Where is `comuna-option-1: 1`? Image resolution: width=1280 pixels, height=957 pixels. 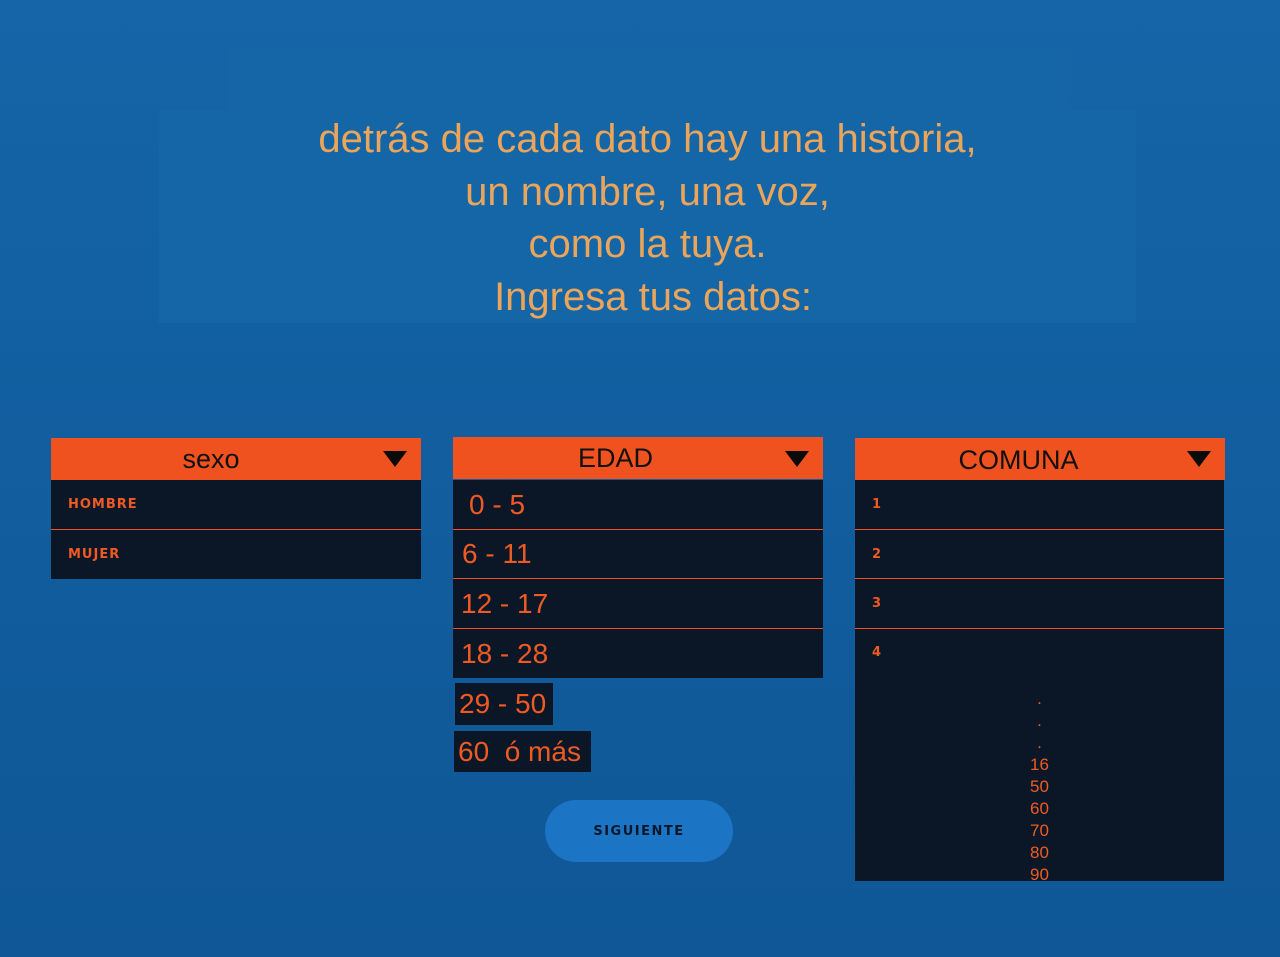
comuna-option-1: 1 is located at coordinates (1039, 505).